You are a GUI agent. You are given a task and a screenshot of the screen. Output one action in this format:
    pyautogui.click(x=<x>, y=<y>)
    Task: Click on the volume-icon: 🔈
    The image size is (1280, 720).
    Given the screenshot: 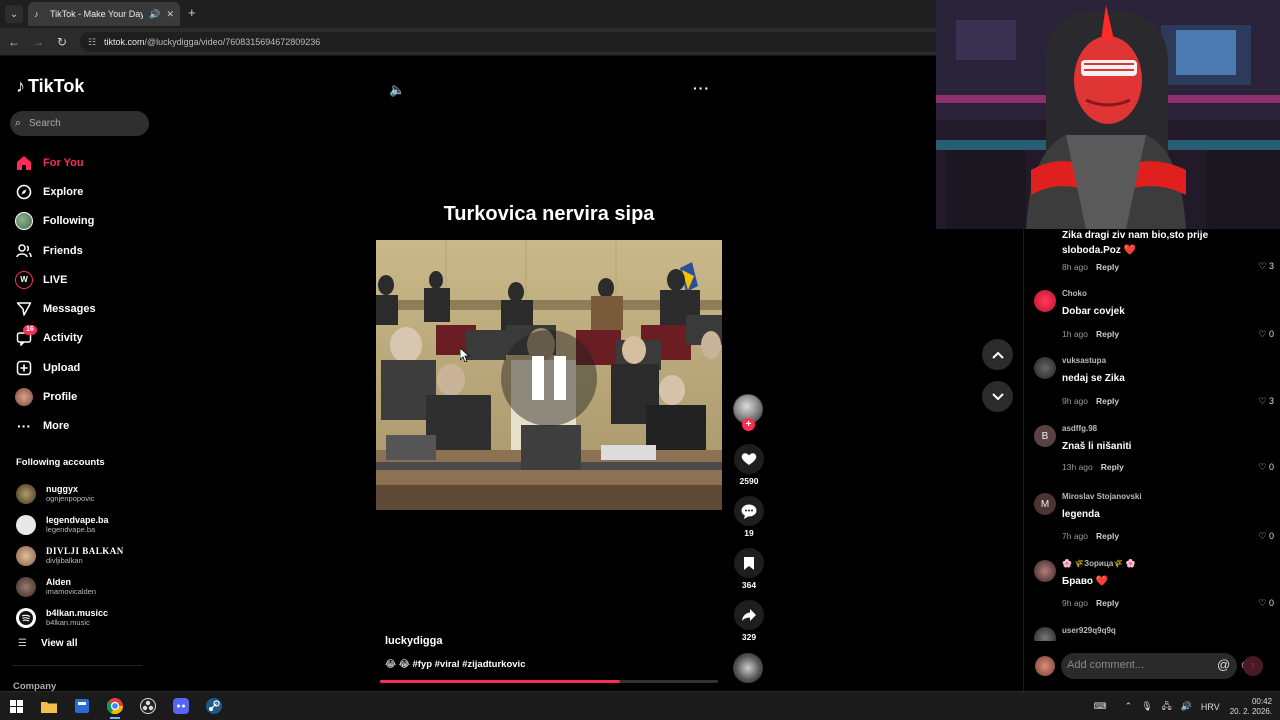 What is the action you would take?
    pyautogui.click(x=397, y=90)
    